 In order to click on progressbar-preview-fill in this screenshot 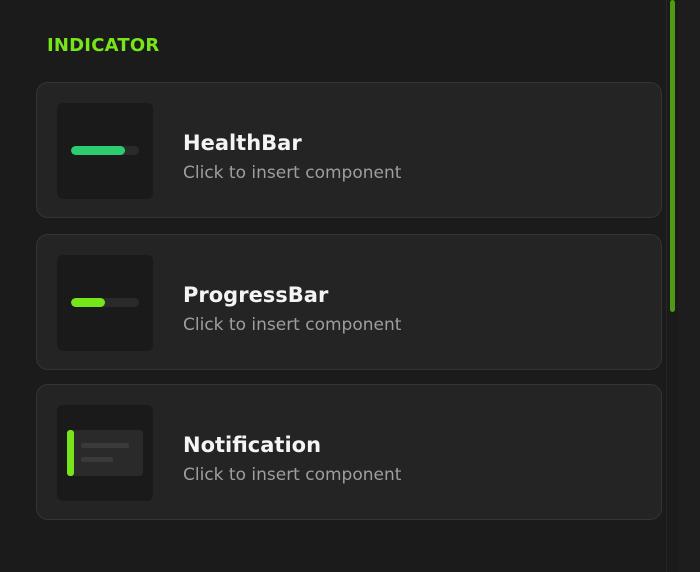, I will do `click(88, 302)`.